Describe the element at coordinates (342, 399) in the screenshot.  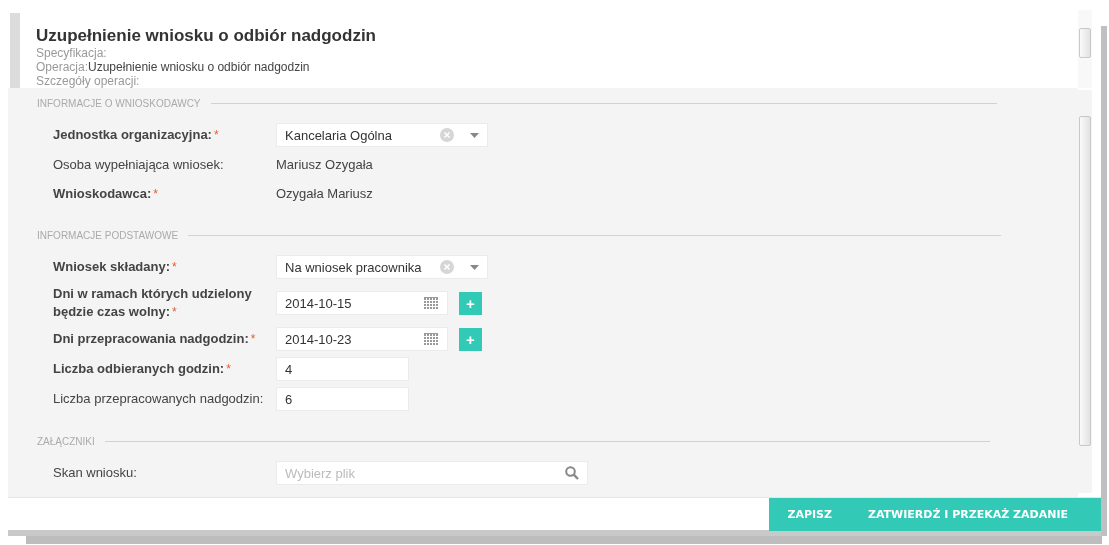
I see `input-field: 6` at that location.